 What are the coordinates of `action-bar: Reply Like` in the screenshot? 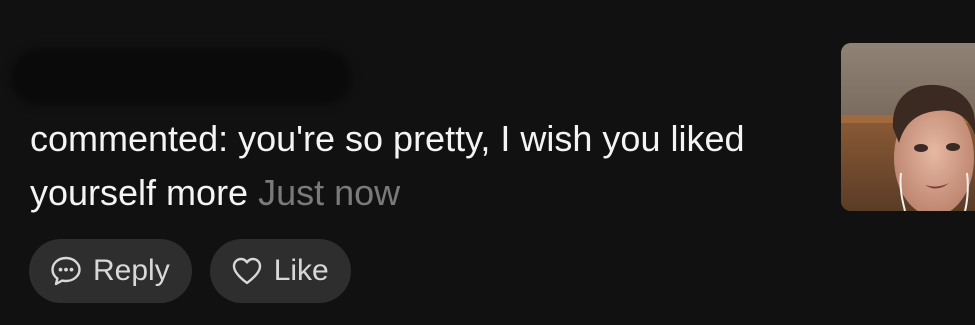 It's located at (190, 271).